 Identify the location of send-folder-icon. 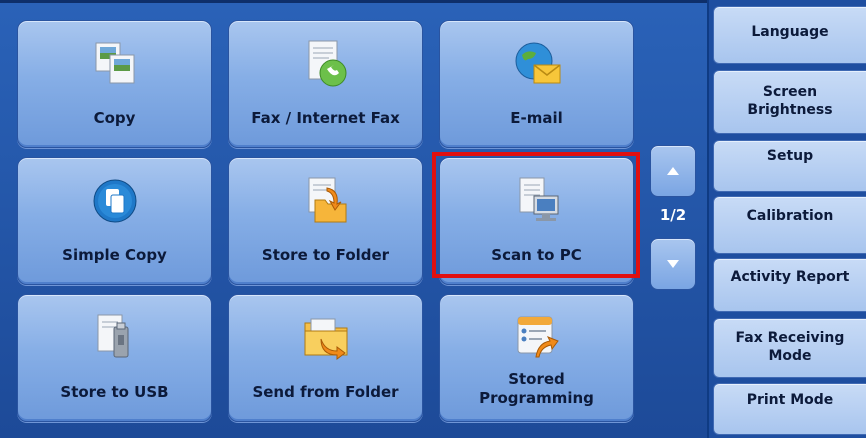
(325, 339).